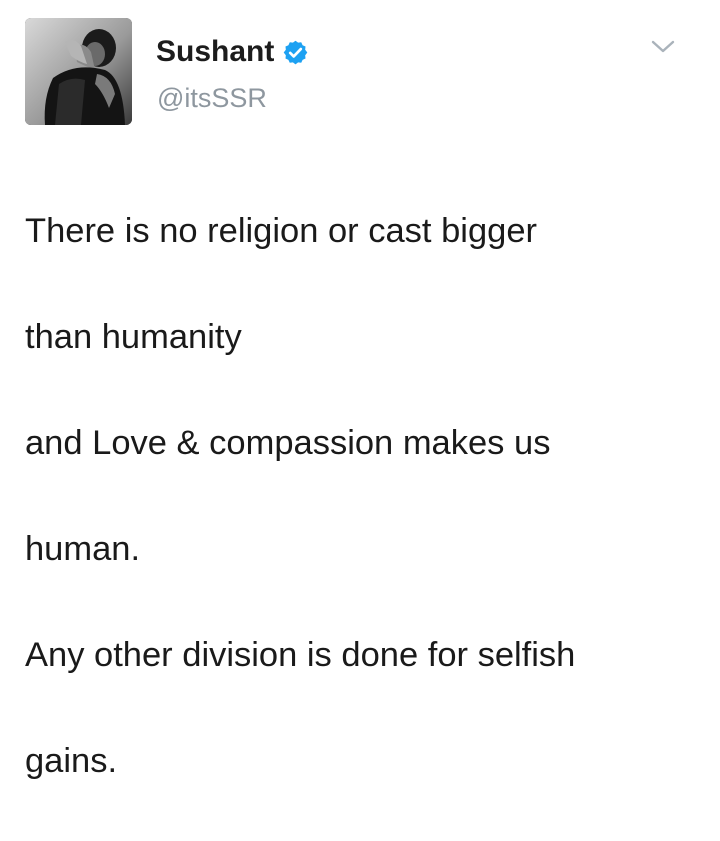  Describe the element at coordinates (281, 231) in the screenshot. I see `tweet-text-line: There is no religion or cast bigger` at that location.